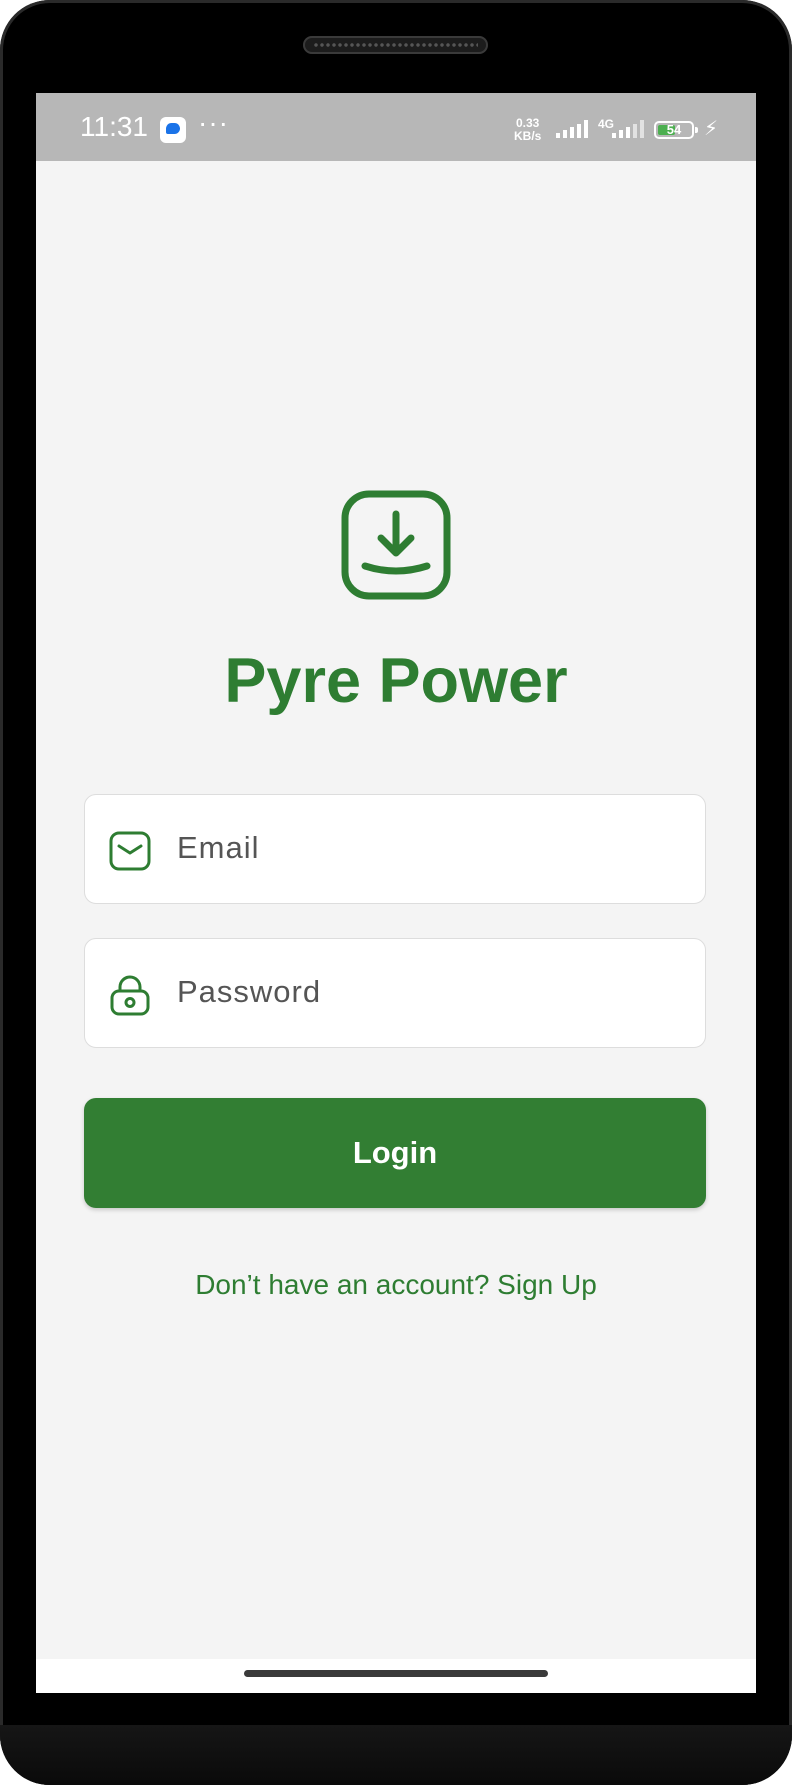 The image size is (792, 1785). What do you see at coordinates (130, 851) in the screenshot?
I see `mail-icon` at bounding box center [130, 851].